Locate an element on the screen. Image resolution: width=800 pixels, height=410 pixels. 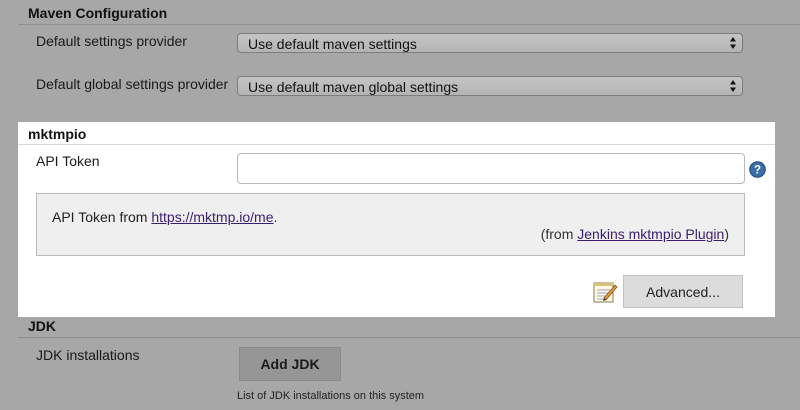
jdk-section-title: JDK is located at coordinates (42, 326).